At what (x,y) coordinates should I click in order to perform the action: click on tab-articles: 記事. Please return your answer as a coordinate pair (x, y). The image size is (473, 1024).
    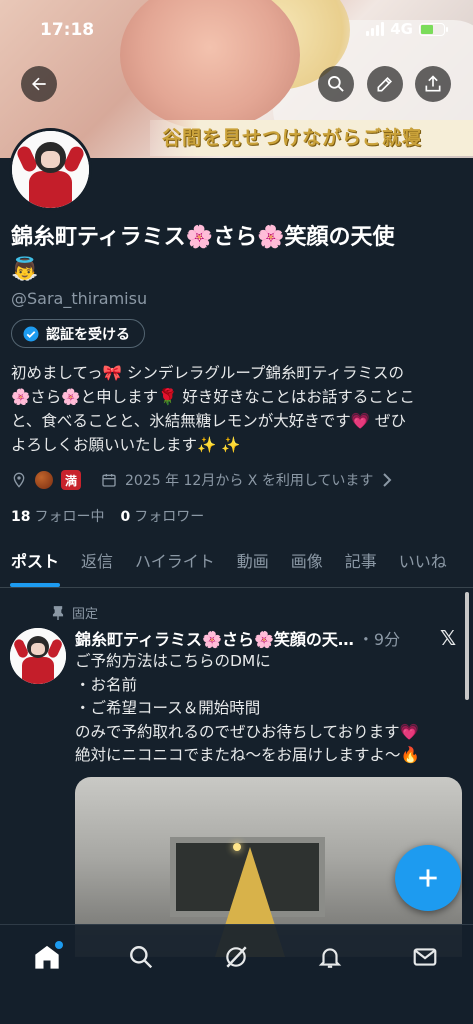
    Looking at the image, I should click on (361, 563).